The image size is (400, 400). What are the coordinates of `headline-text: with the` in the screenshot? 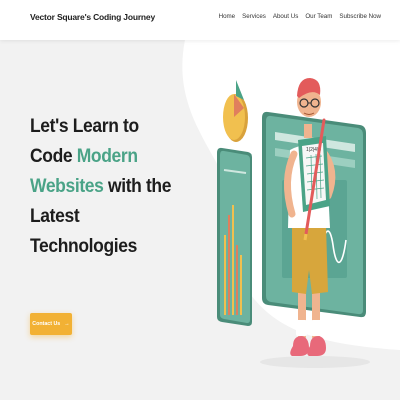 It's located at (137, 186).